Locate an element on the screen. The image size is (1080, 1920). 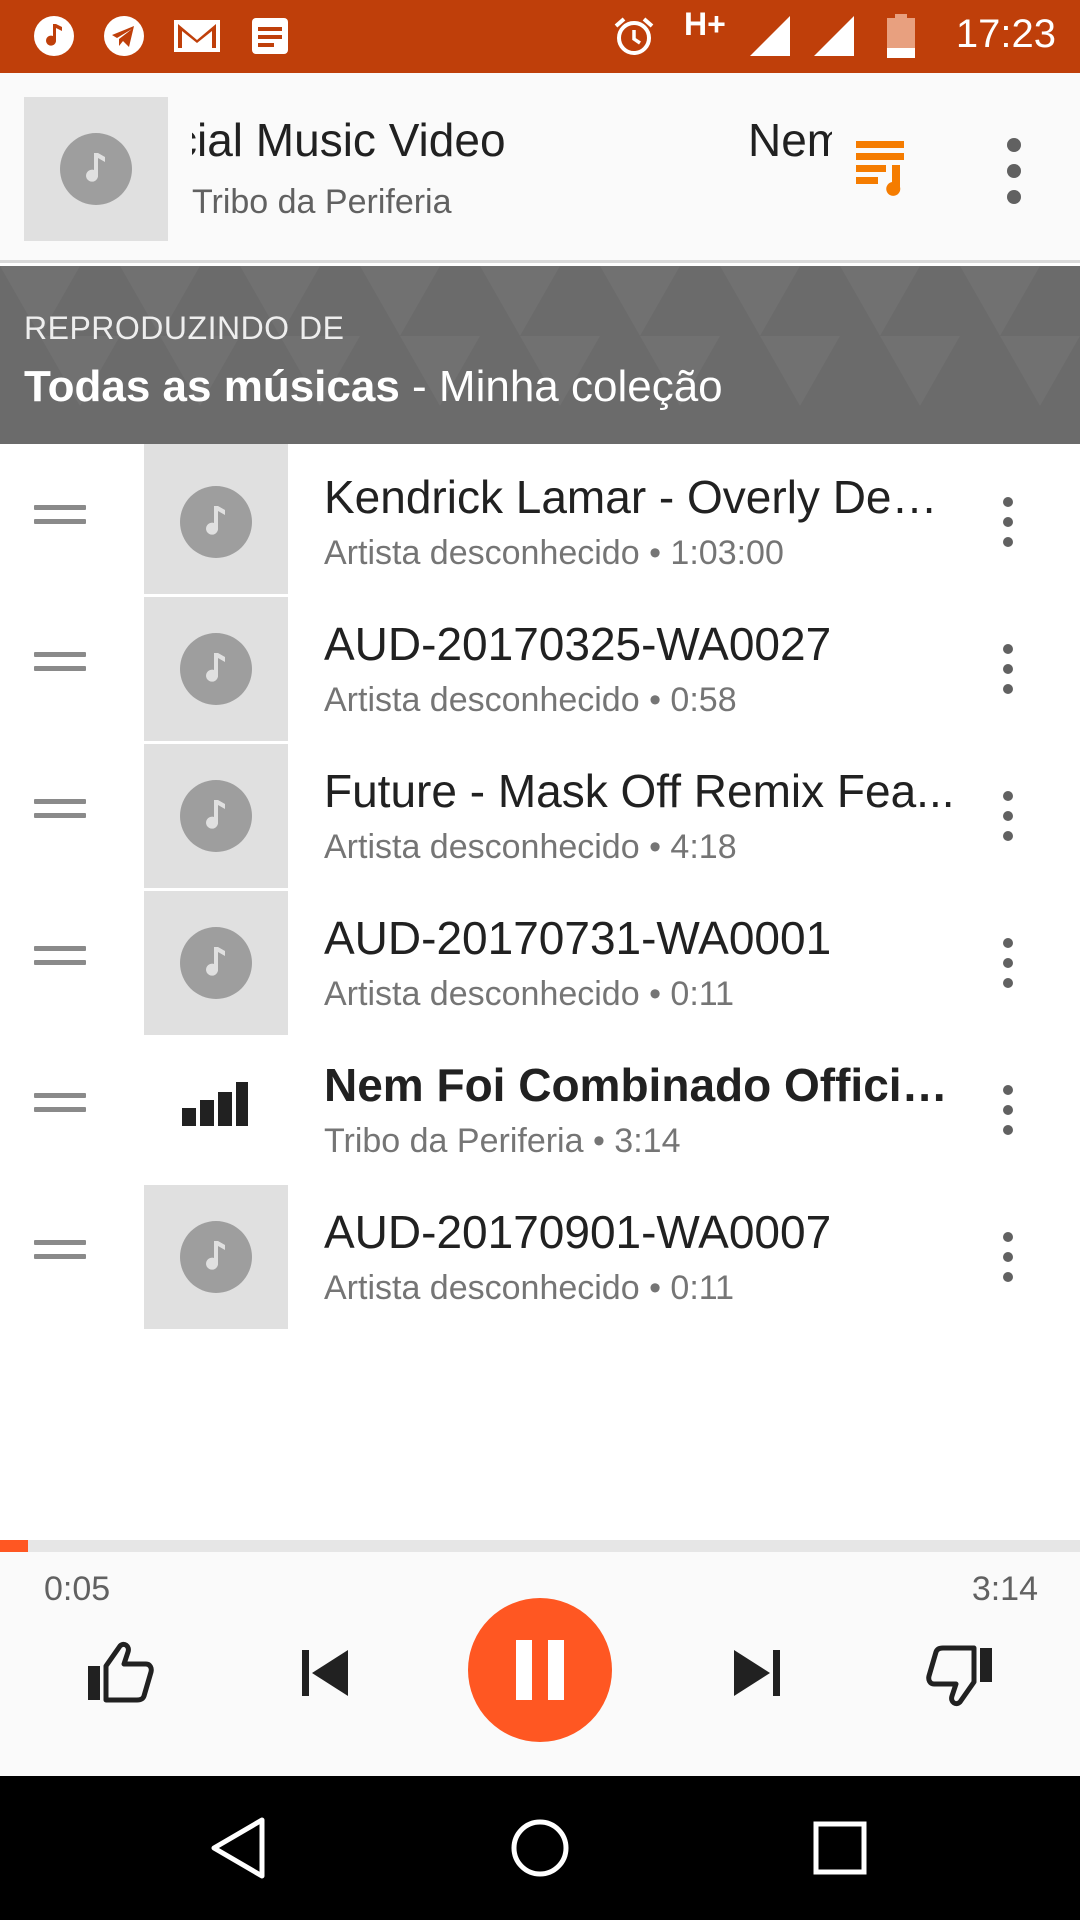
gmail-icon is located at coordinates (197, 36).